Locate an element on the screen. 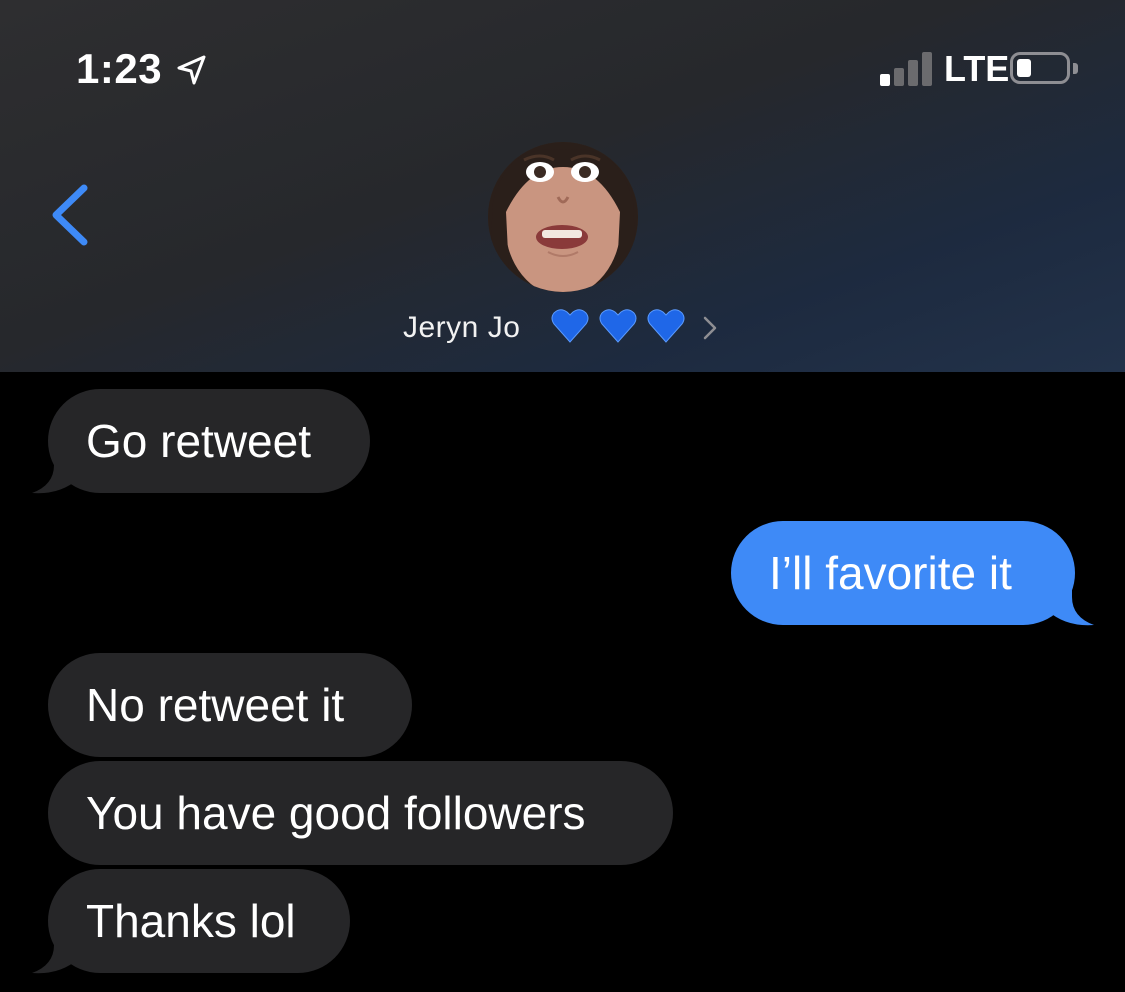 The image size is (1125, 992). message-text: You have good followers is located at coordinates (336, 813).